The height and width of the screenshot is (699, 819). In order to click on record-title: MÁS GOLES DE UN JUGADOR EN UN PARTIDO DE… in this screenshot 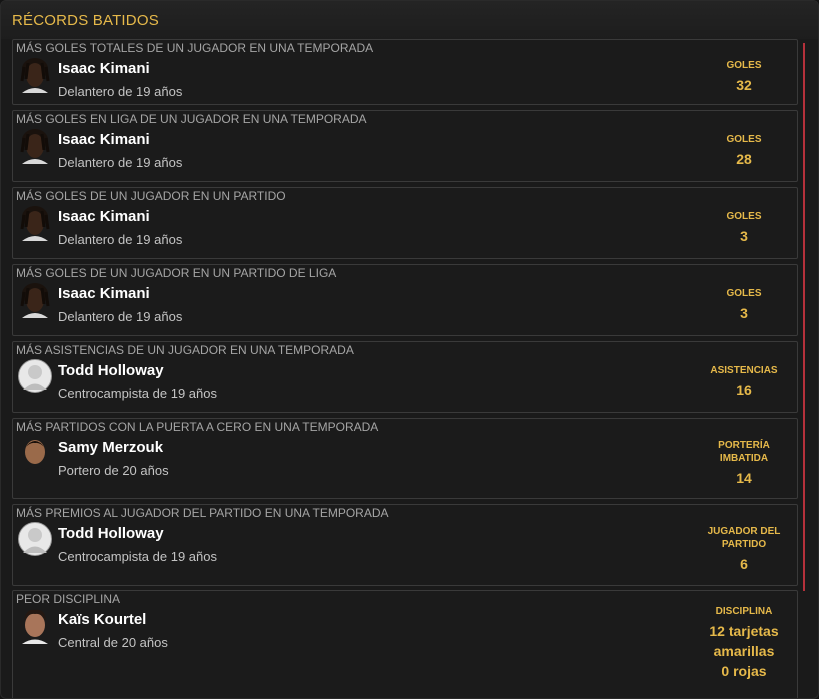, I will do `click(176, 273)`.